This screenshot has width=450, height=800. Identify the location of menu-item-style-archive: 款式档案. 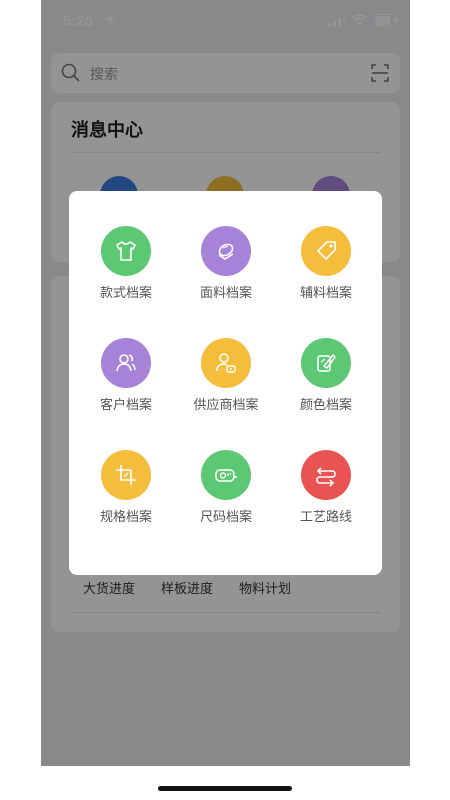
(126, 266).